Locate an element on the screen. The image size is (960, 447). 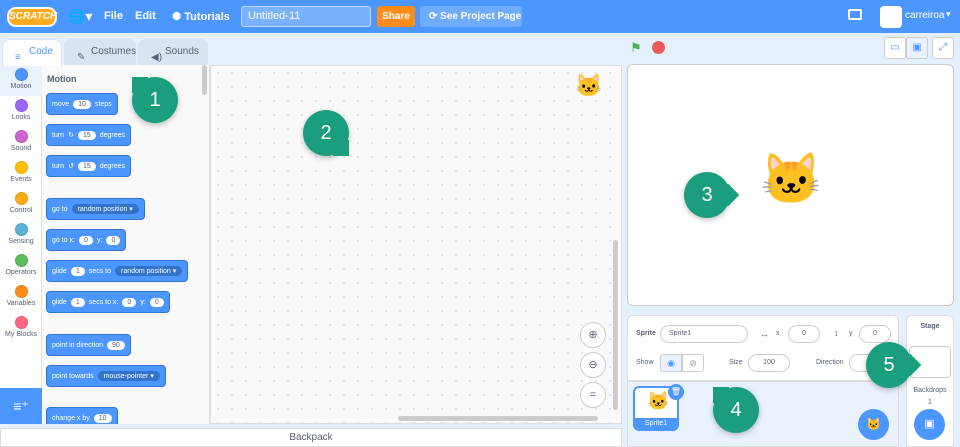
category-variables: Variables is located at coordinates (21, 297).